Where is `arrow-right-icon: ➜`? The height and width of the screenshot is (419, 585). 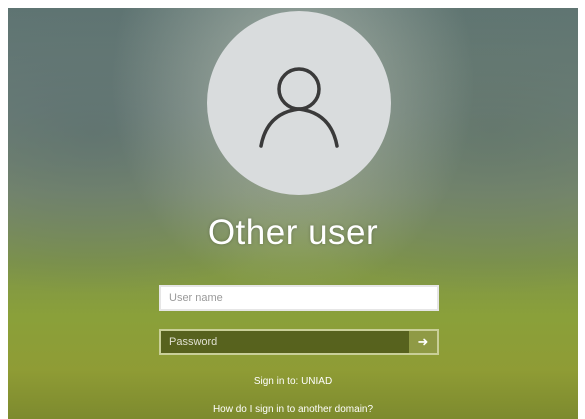 arrow-right-icon: ➜ is located at coordinates (423, 341).